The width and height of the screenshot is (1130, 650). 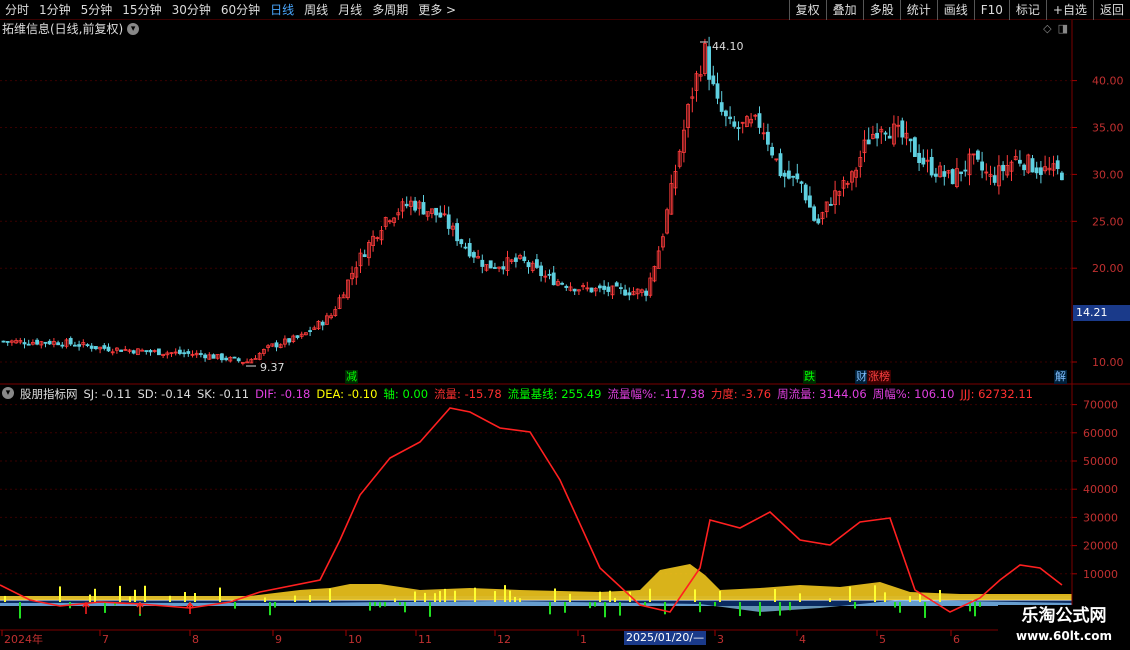 I want to click on indicator-value: 流量幅%: -117.38, so click(x=656, y=394).